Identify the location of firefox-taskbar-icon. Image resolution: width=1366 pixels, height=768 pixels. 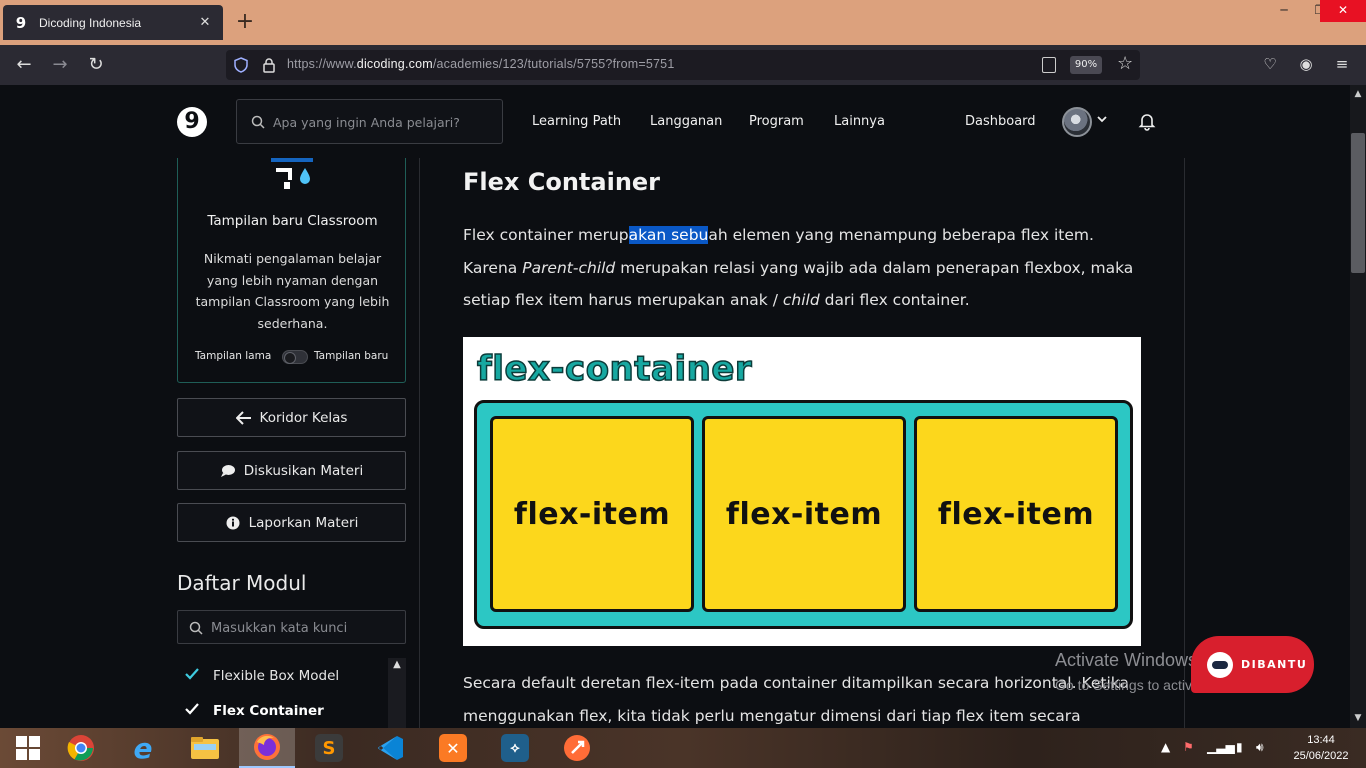
(267, 748).